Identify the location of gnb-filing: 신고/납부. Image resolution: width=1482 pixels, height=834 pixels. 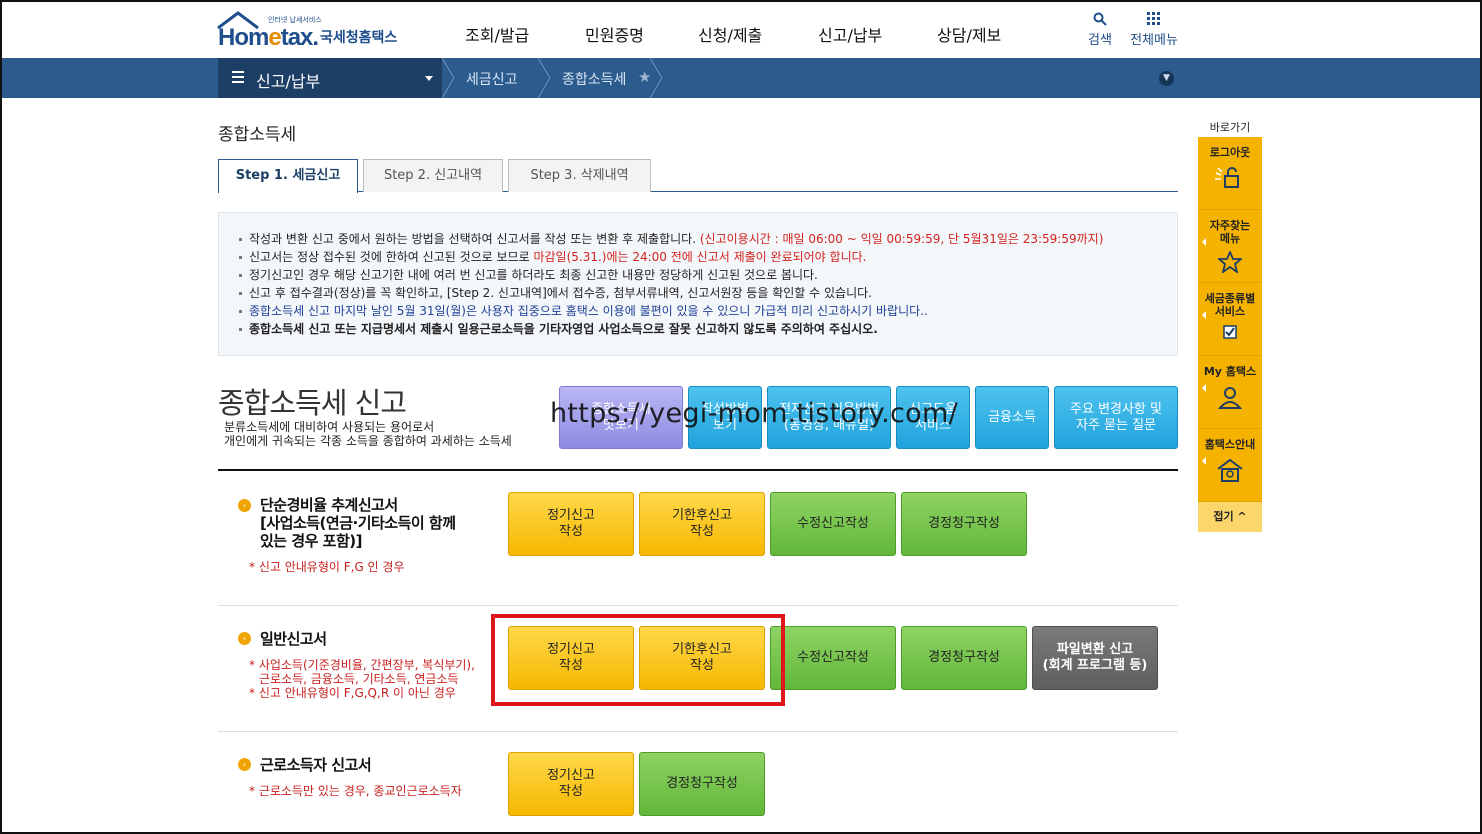
(850, 34).